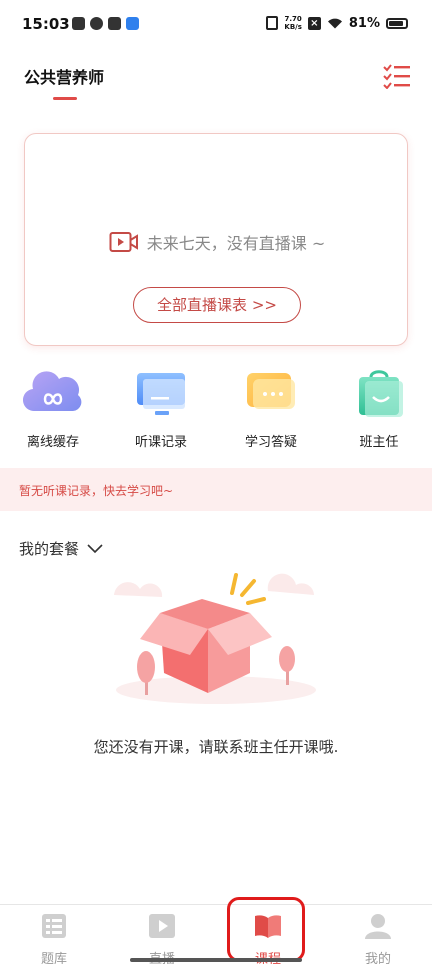  What do you see at coordinates (266, 929) in the screenshot?
I see `active-tab-highlight` at bounding box center [266, 929].